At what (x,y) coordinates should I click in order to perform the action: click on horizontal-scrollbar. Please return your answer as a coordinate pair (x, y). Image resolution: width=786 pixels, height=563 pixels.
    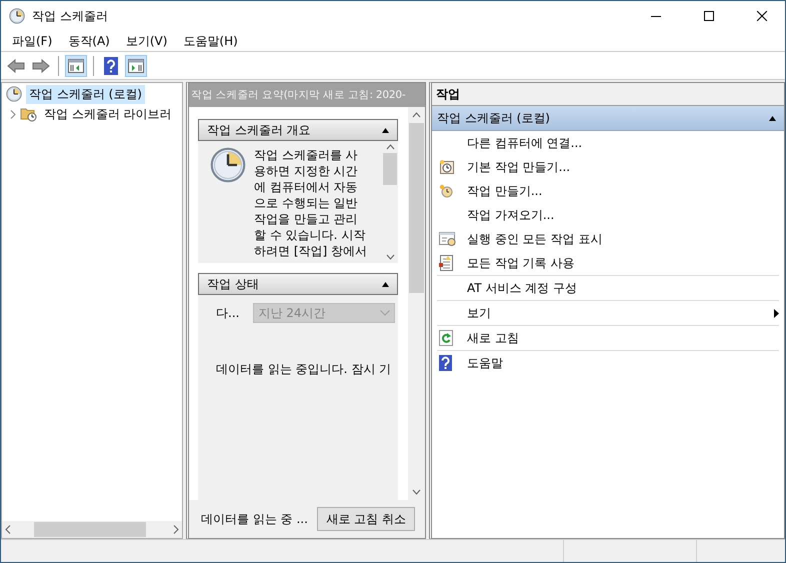
    Looking at the image, I should click on (92, 529).